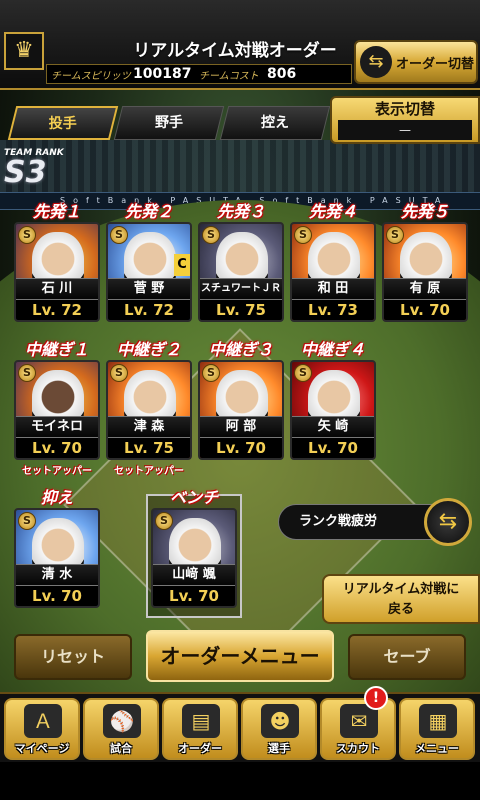 The image size is (480, 800). I want to click on reliever-slot-4: 中継ぎ４ S 矢 崎 Lv. 70, so click(333, 400).